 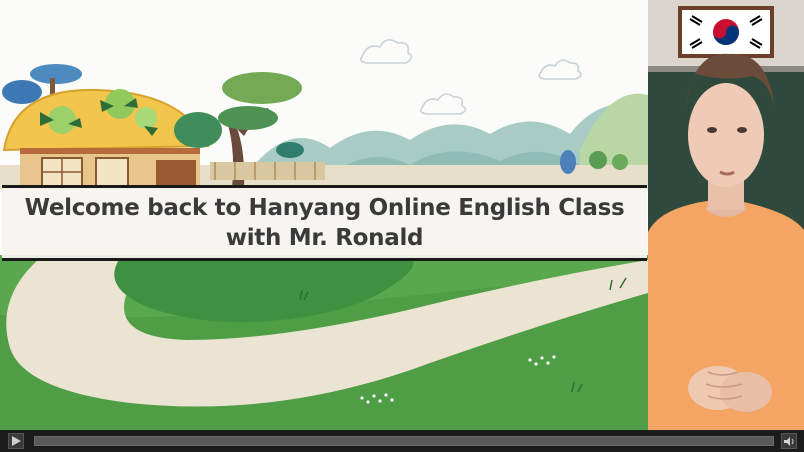 What do you see at coordinates (726, 32) in the screenshot?
I see `south-korea-flag` at bounding box center [726, 32].